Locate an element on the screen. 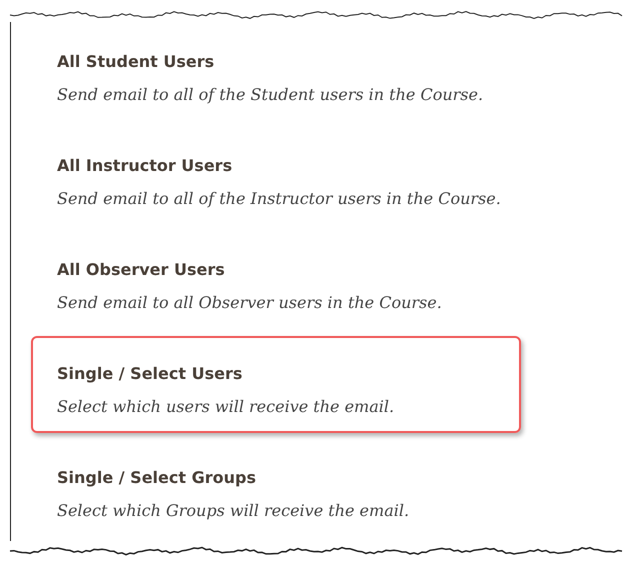 The image size is (624, 565). recipient-option: All Observer Users Send email to all Observer users in the Course. is located at coordinates (276, 280).